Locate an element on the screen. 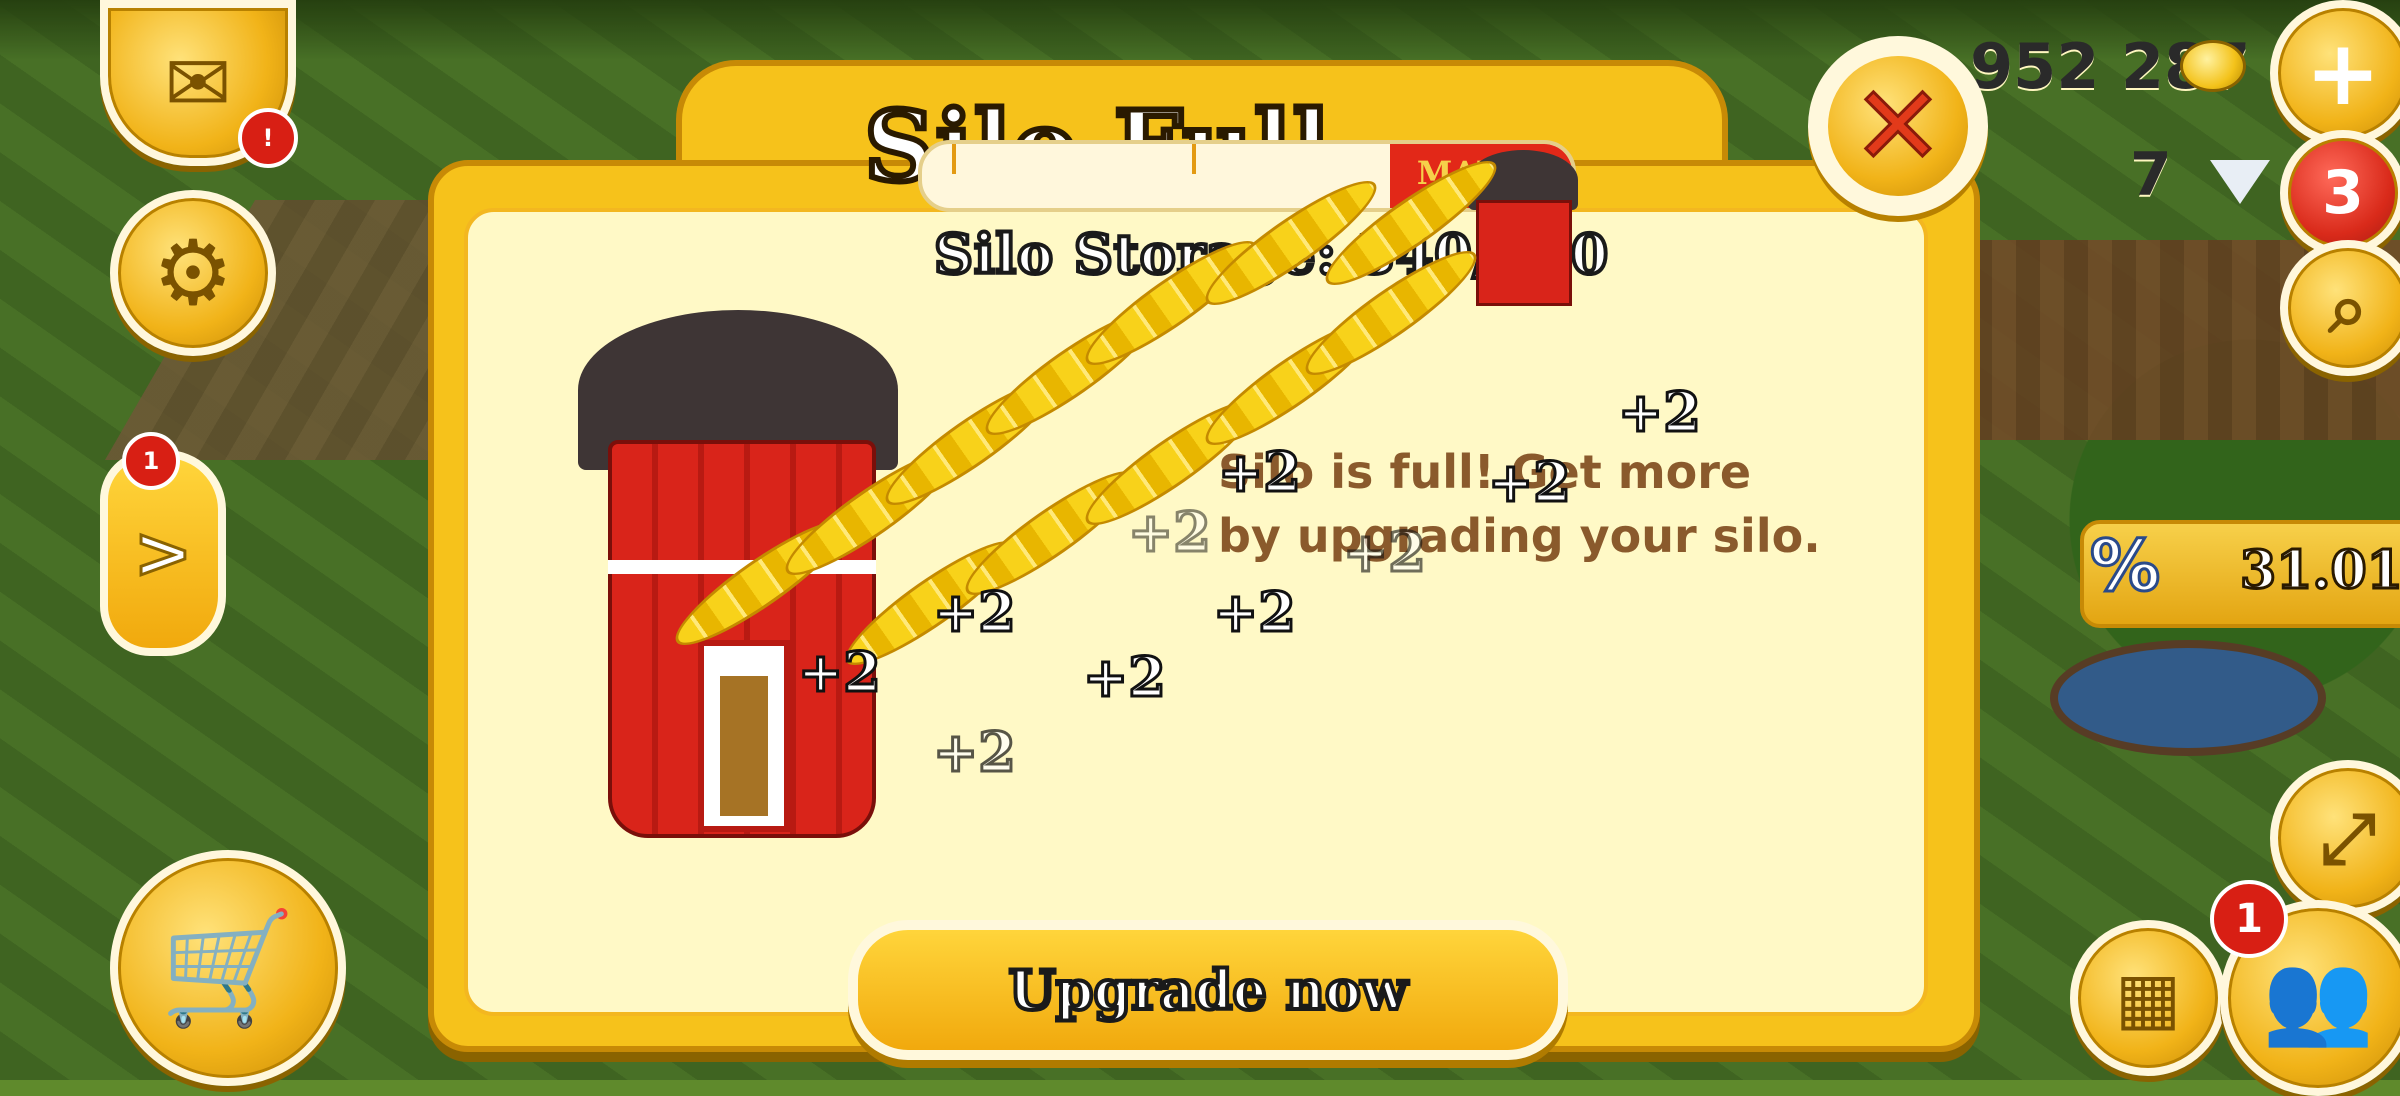 The width and height of the screenshot is (2400, 1096). roadside-shop-button: 🛒 is located at coordinates (228, 968).